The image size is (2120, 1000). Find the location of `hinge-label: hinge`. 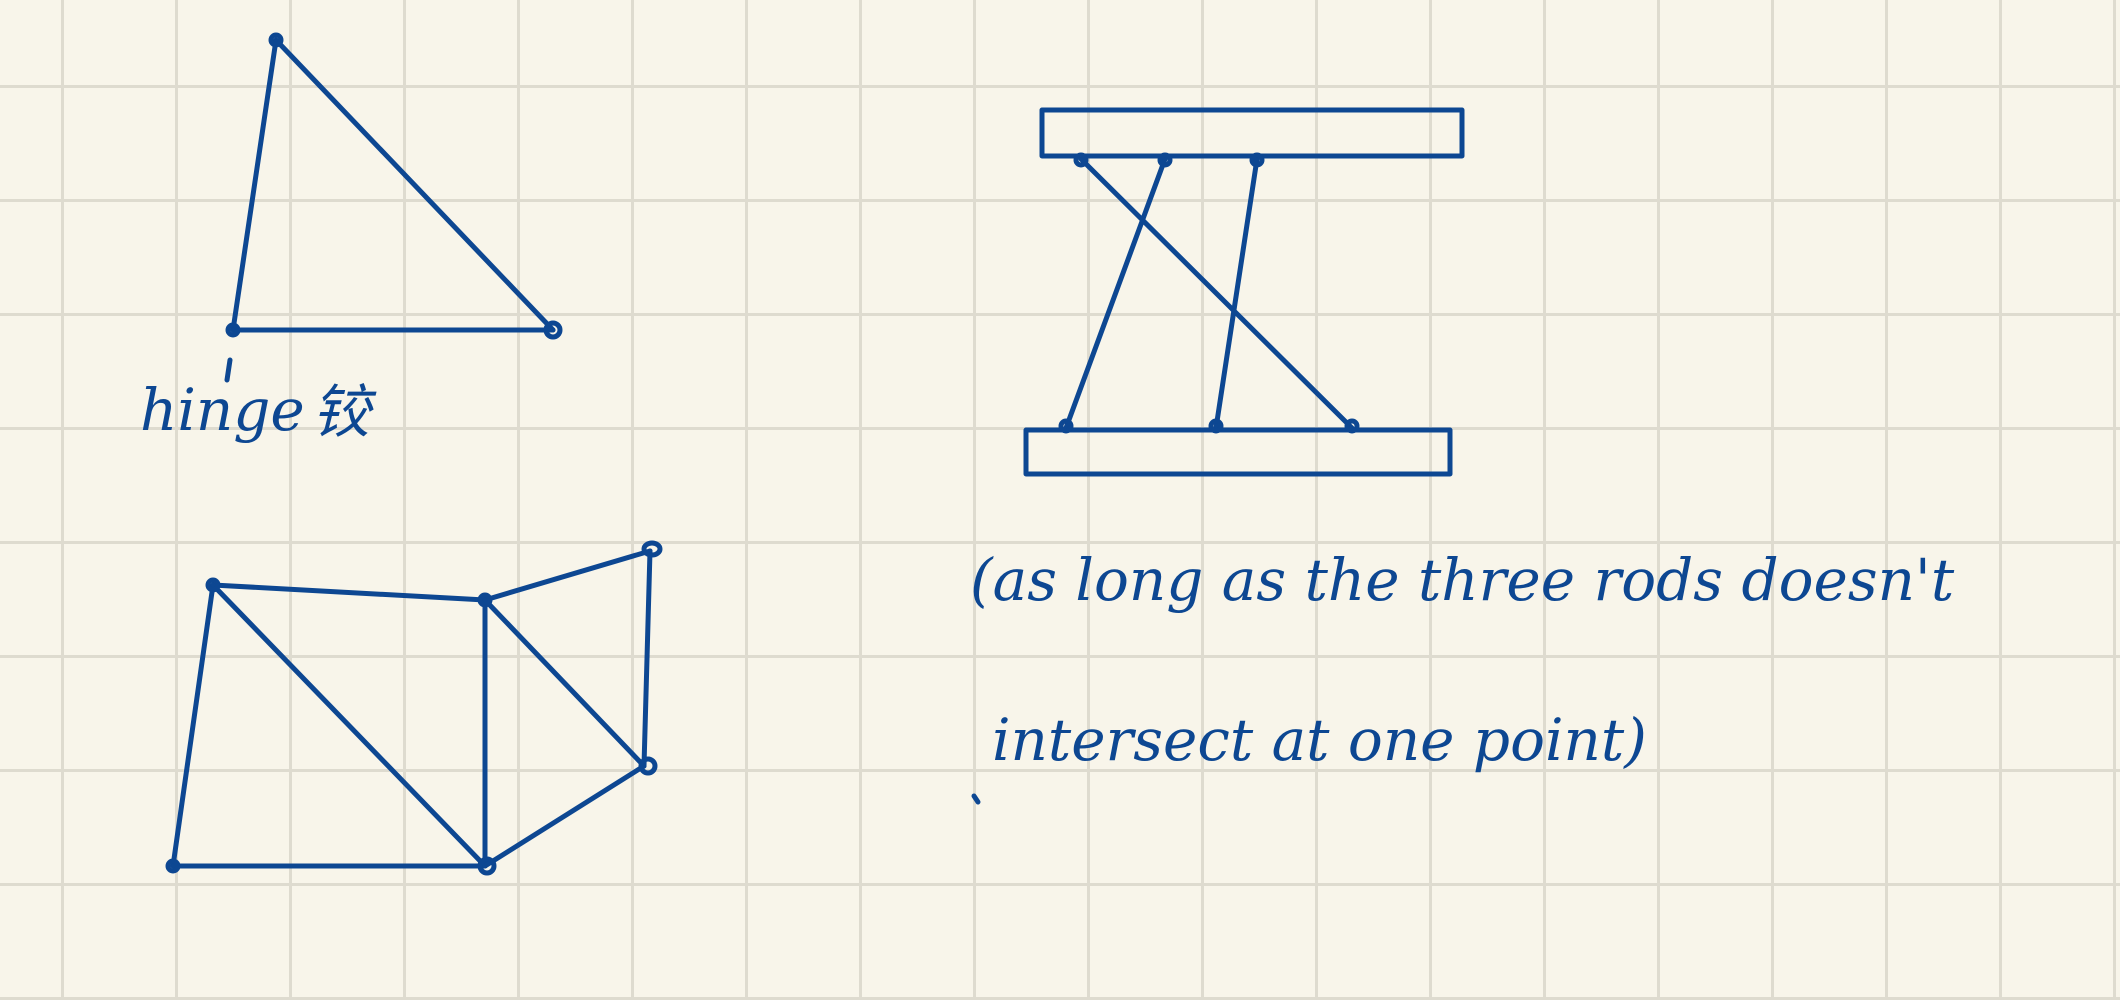

hinge-label: hinge is located at coordinates (222, 410).